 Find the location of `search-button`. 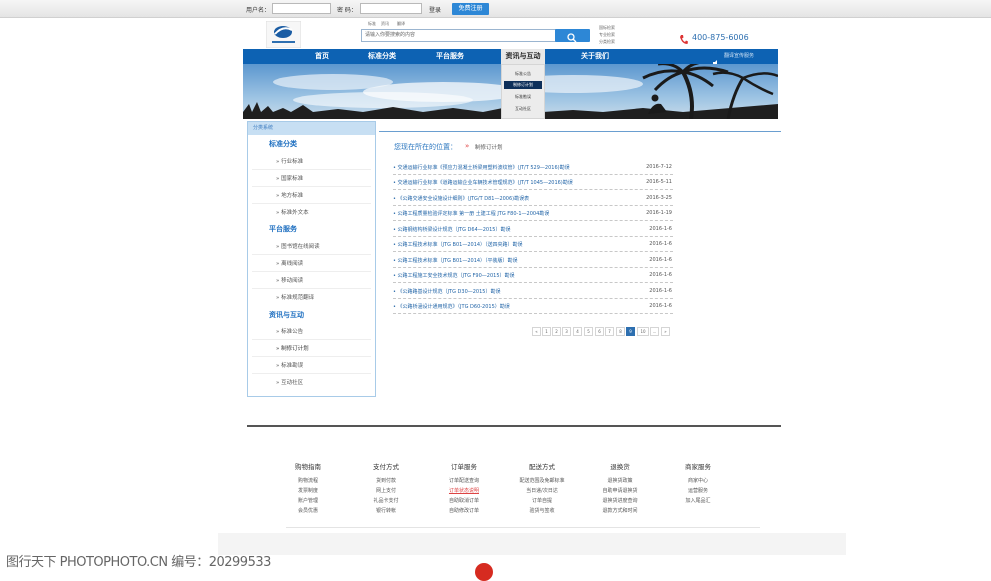

search-button is located at coordinates (572, 36).